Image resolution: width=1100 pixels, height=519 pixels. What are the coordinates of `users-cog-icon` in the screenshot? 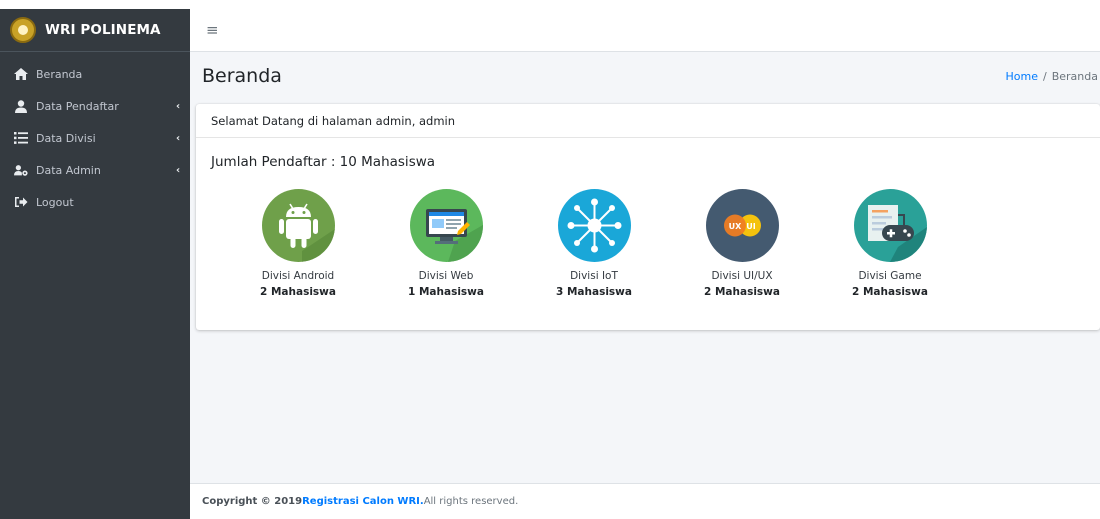 It's located at (21, 170).